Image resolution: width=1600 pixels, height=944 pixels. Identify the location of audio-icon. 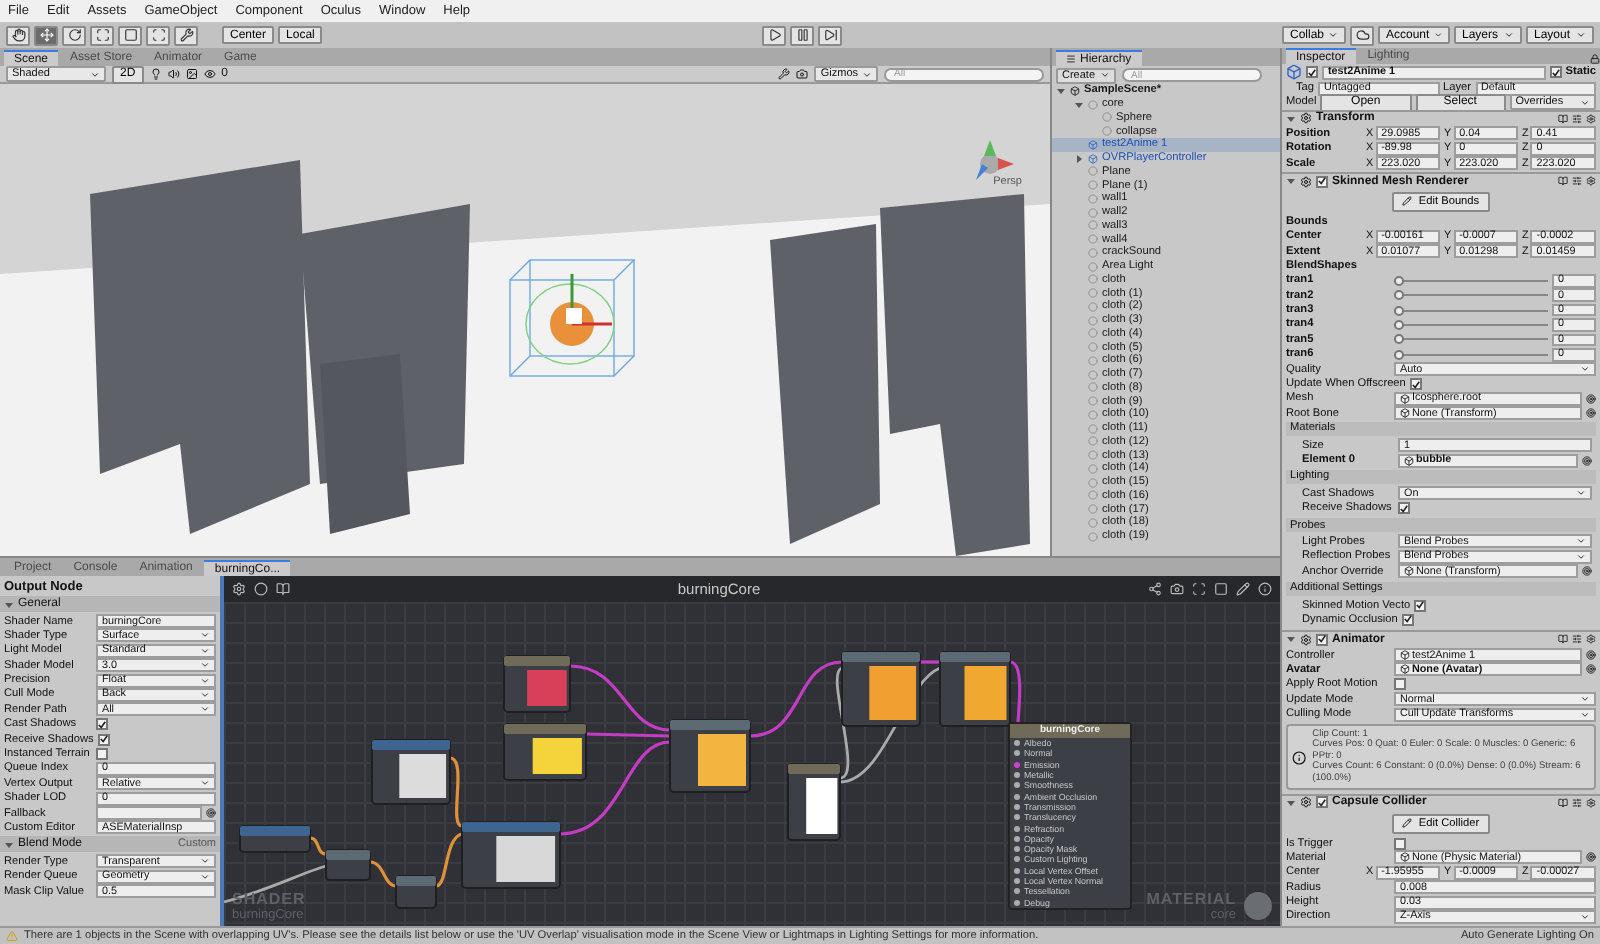
(173, 74).